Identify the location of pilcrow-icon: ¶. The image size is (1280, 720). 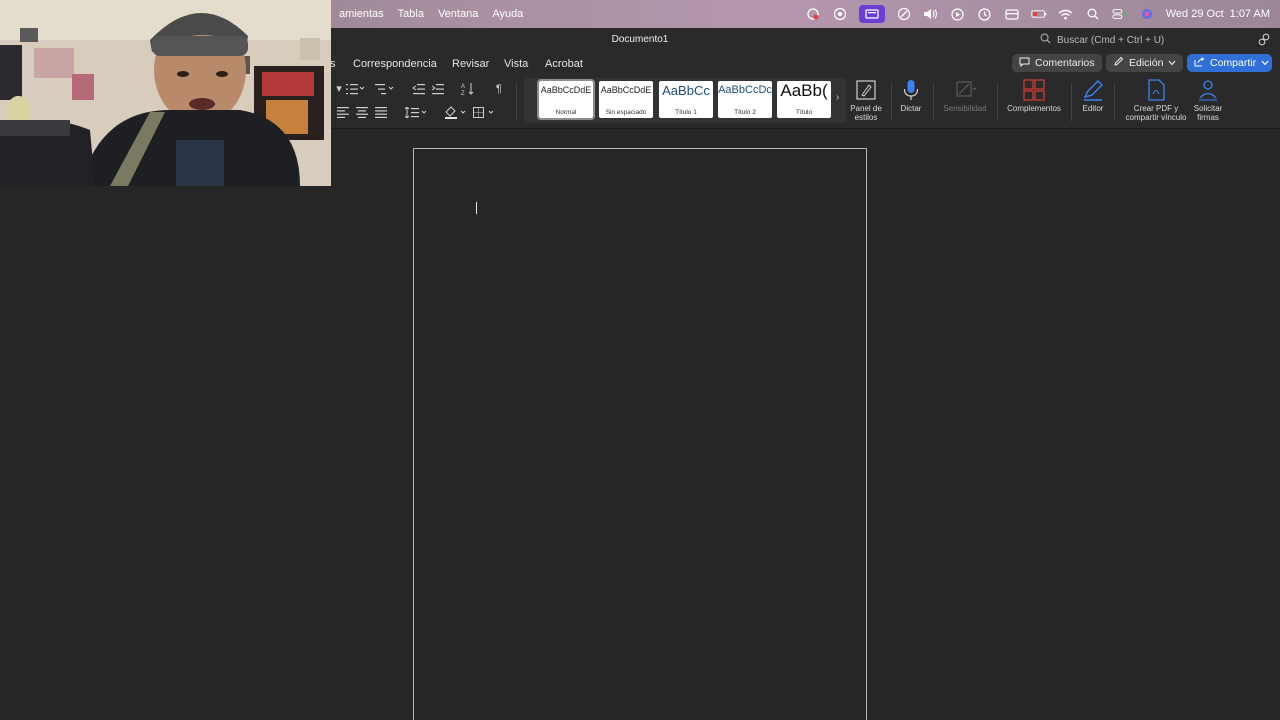
(499, 89).